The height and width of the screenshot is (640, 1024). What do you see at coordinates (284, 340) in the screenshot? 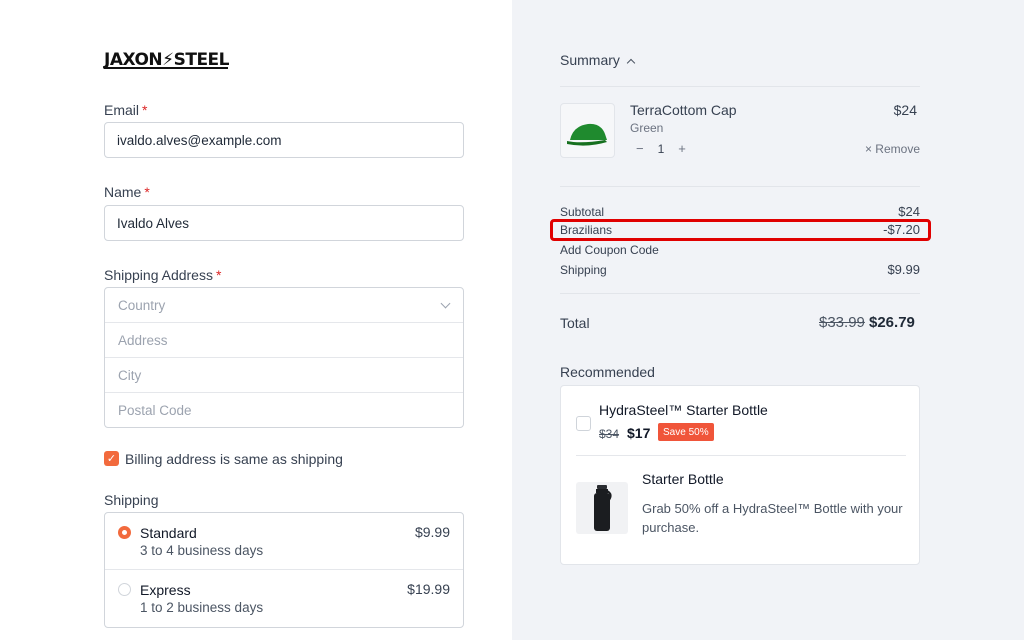
I see `address-input: Address` at bounding box center [284, 340].